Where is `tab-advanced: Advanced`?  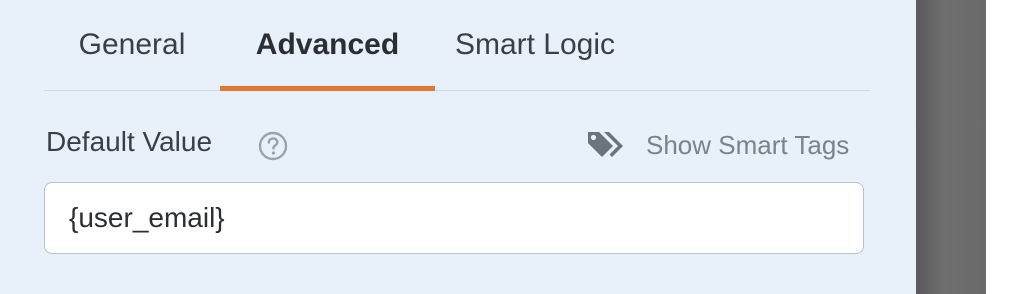
tab-advanced: Advanced is located at coordinates (327, 45).